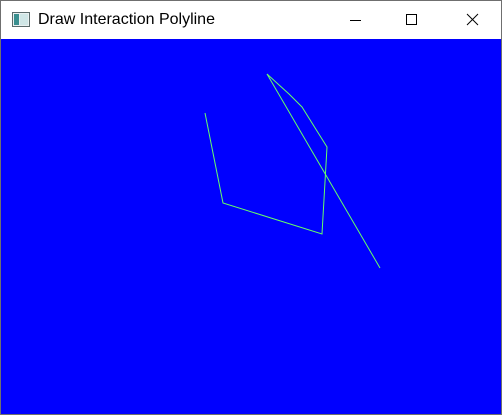 Image resolution: width=502 pixels, height=415 pixels. I want to click on window-title: Draw Interaction Polyline, so click(126, 19).